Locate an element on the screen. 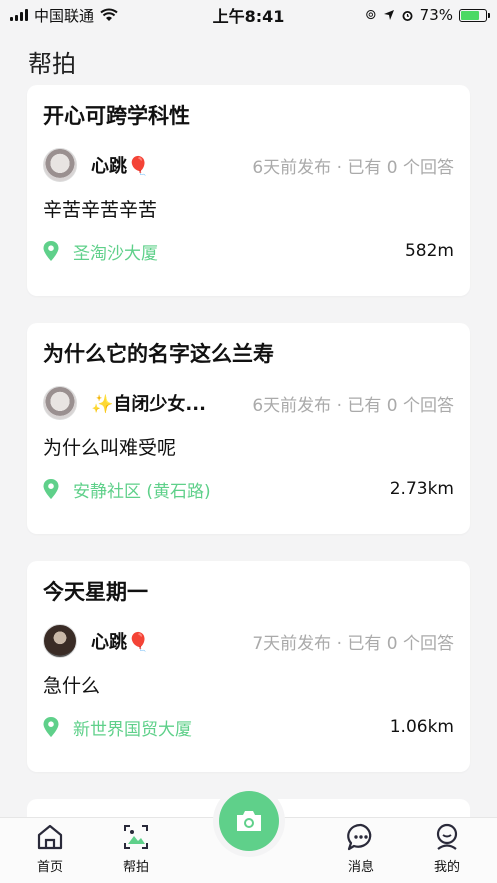 The height and width of the screenshot is (883, 497). tab-home: 首页 is located at coordinates (50, 848).